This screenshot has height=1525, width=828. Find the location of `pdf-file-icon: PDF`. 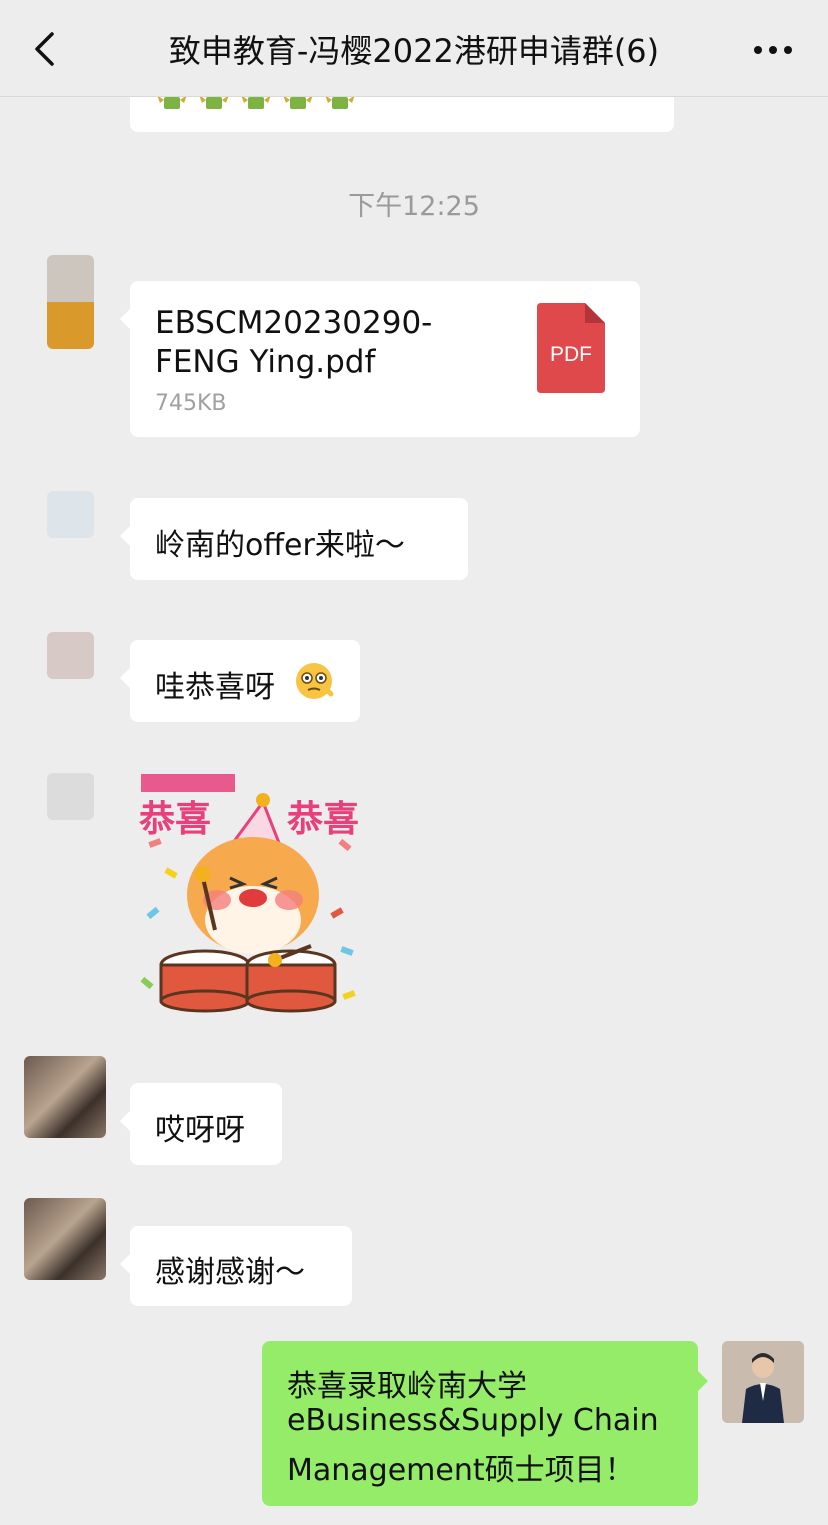

pdf-file-icon: PDF is located at coordinates (571, 348).